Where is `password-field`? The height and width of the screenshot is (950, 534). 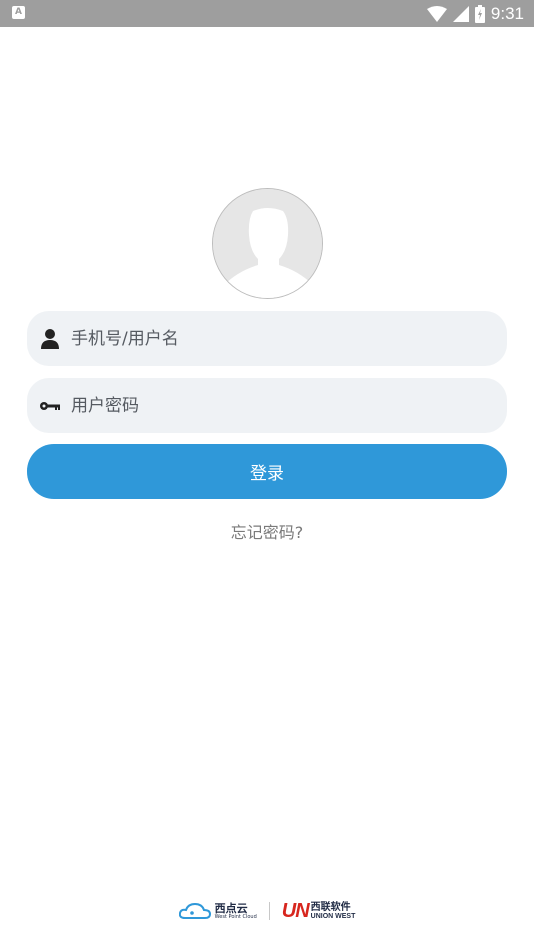
password-field is located at coordinates (267, 405).